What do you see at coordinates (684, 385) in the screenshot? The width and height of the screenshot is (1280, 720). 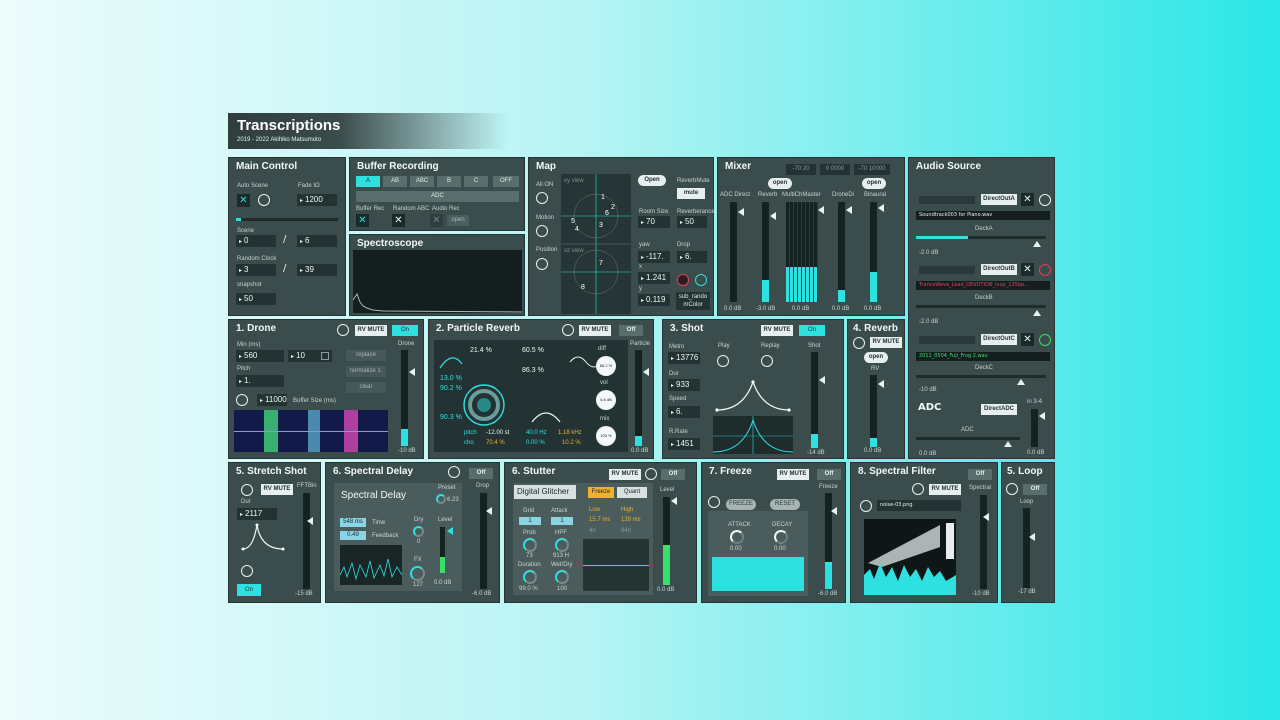 I see `shot-dur-number: 933` at bounding box center [684, 385].